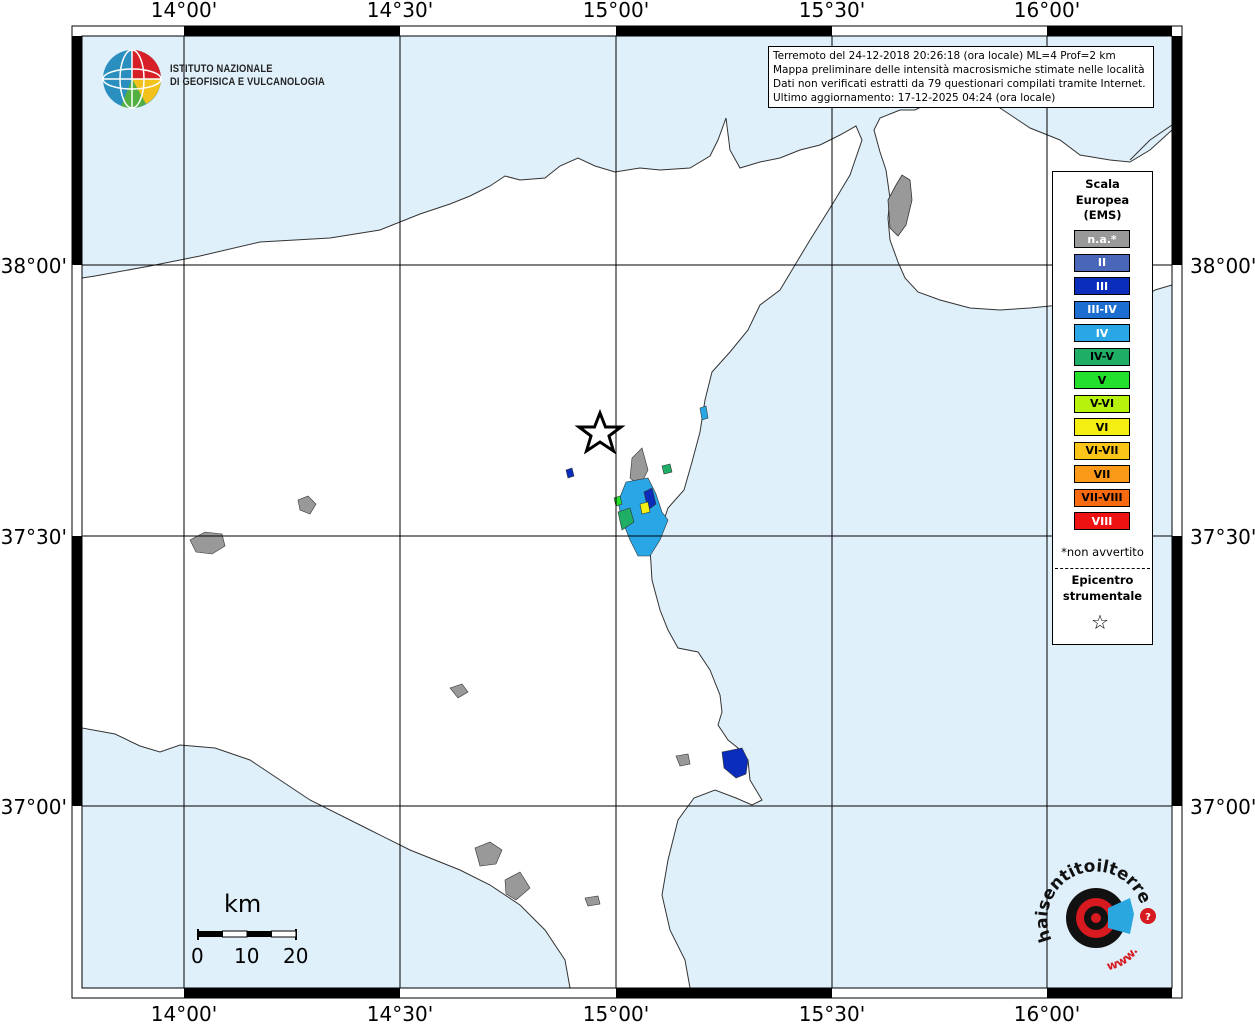  What do you see at coordinates (1102, 309) in the screenshot?
I see `legend-item: III-IV` at bounding box center [1102, 309].